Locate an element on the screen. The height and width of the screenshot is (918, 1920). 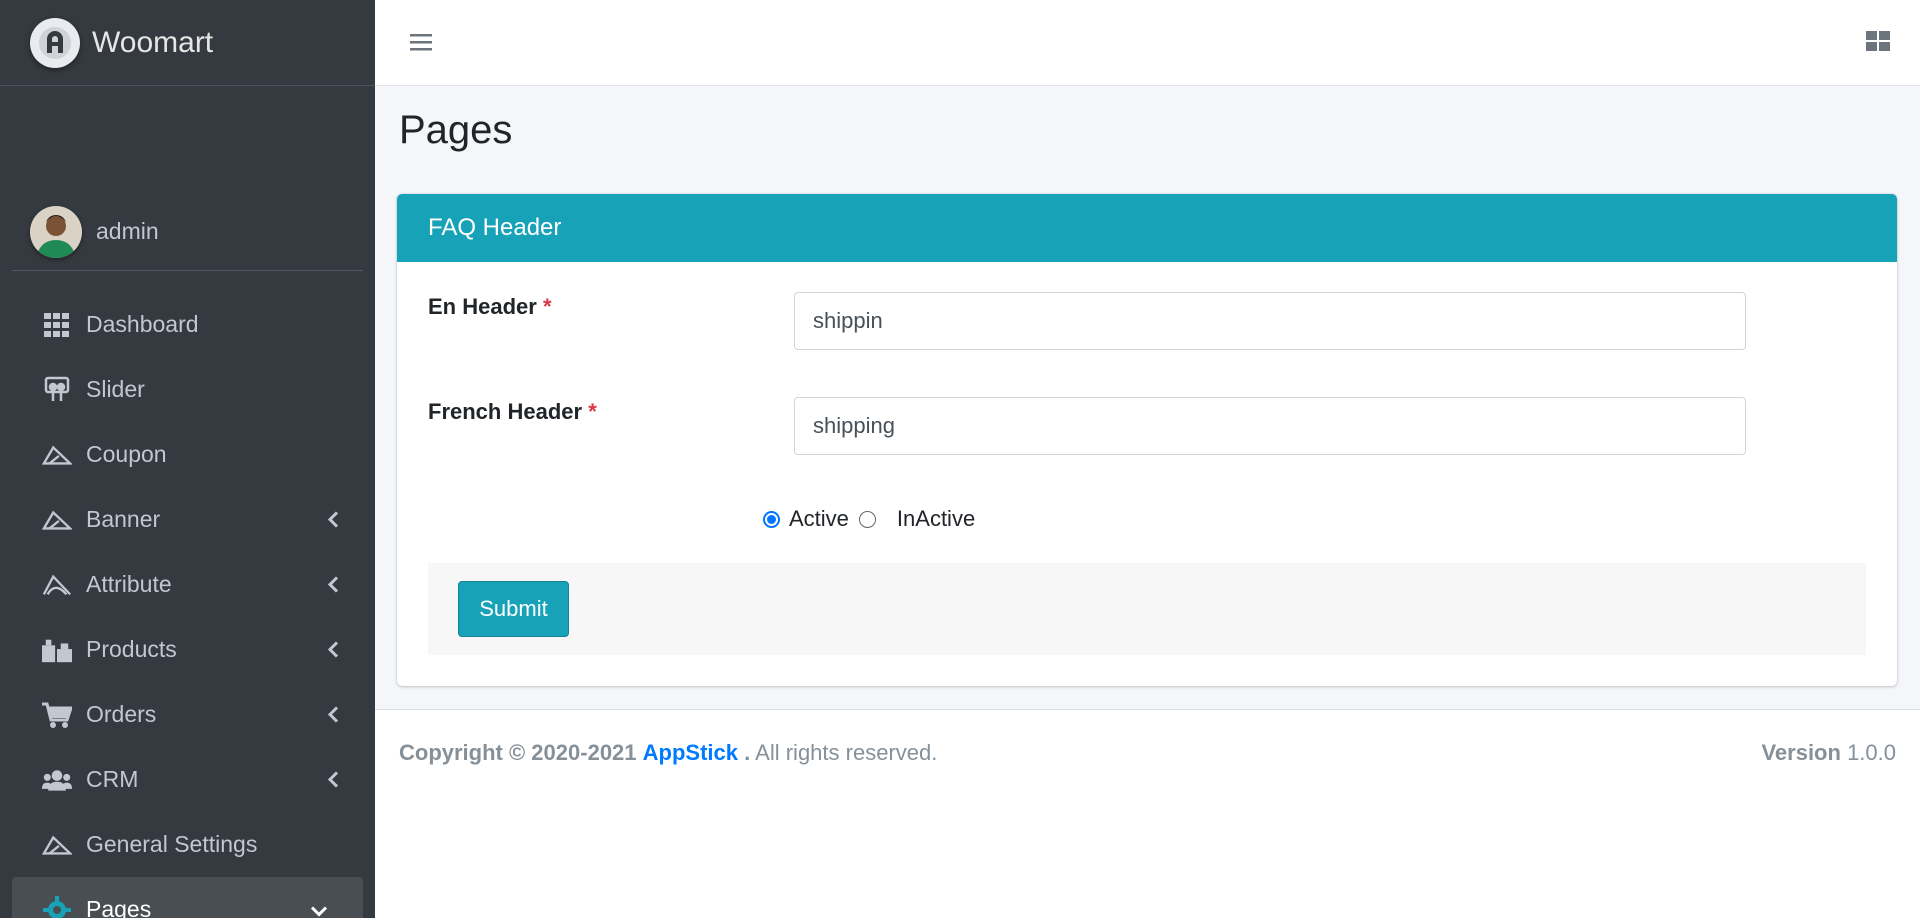
inactive-radio-label: InActive is located at coordinates (936, 519).